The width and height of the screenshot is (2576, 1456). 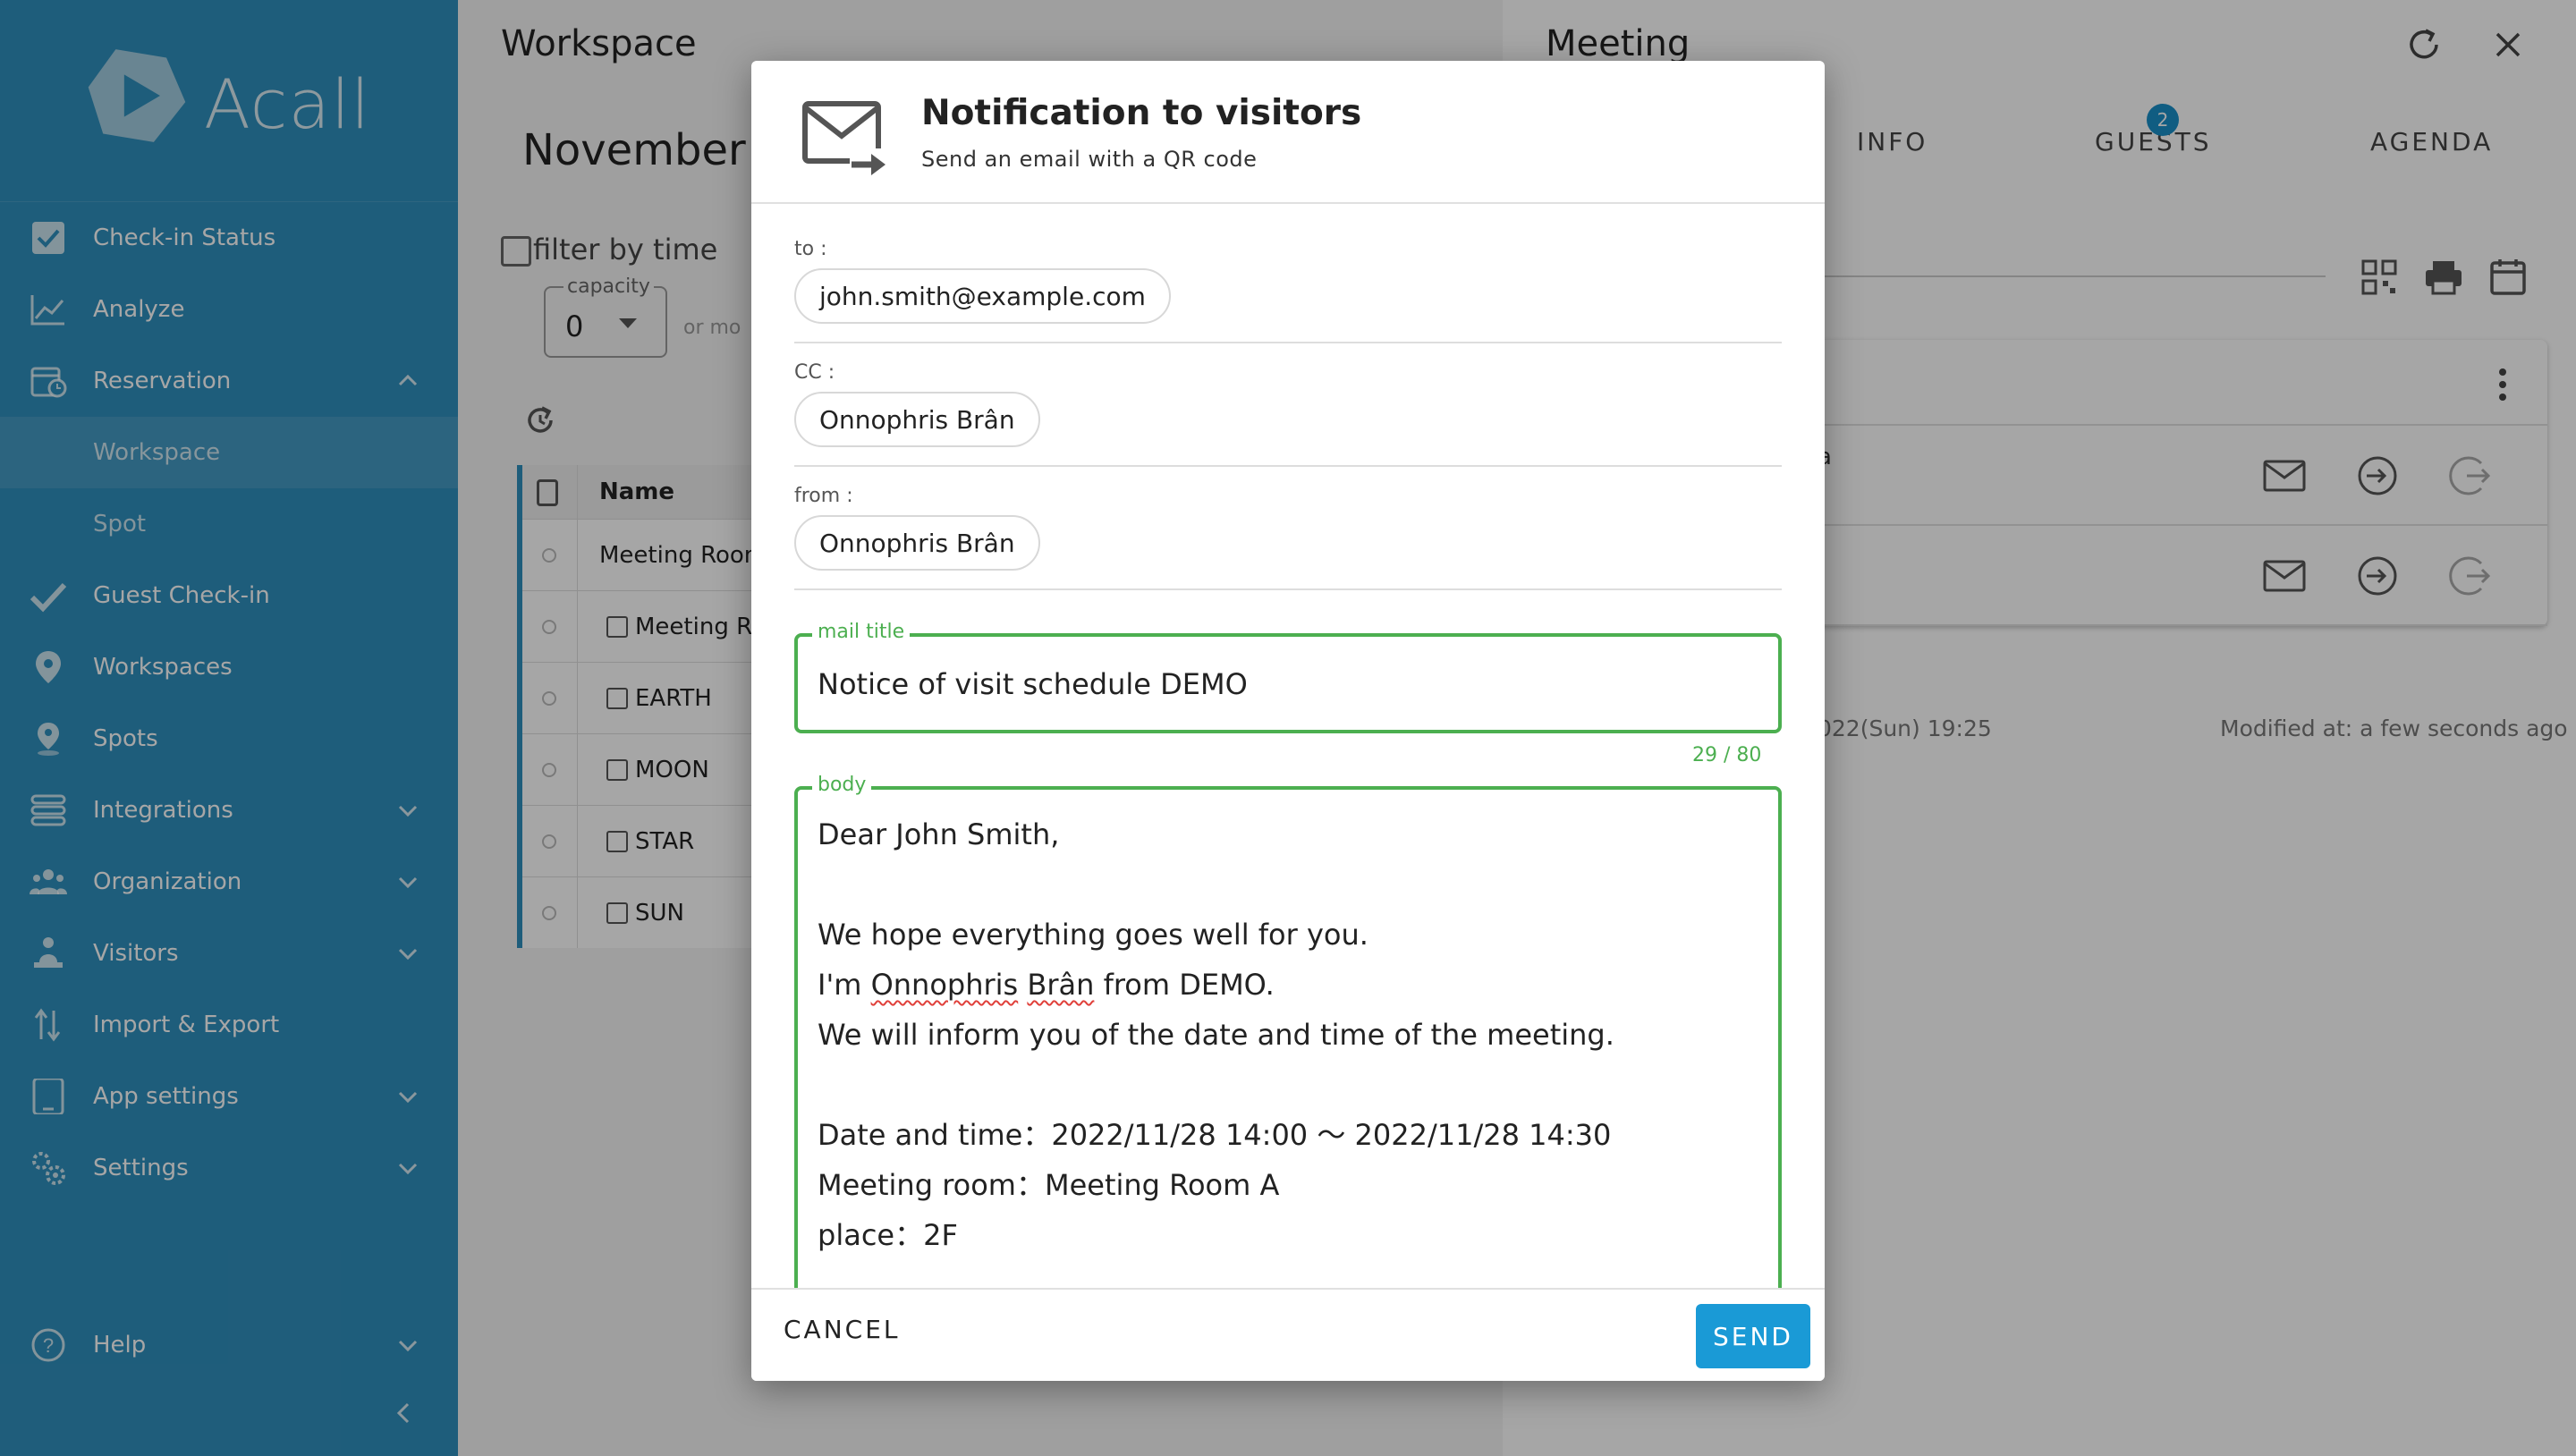 I want to click on spellcheck-word: Brân, so click(x=1061, y=985).